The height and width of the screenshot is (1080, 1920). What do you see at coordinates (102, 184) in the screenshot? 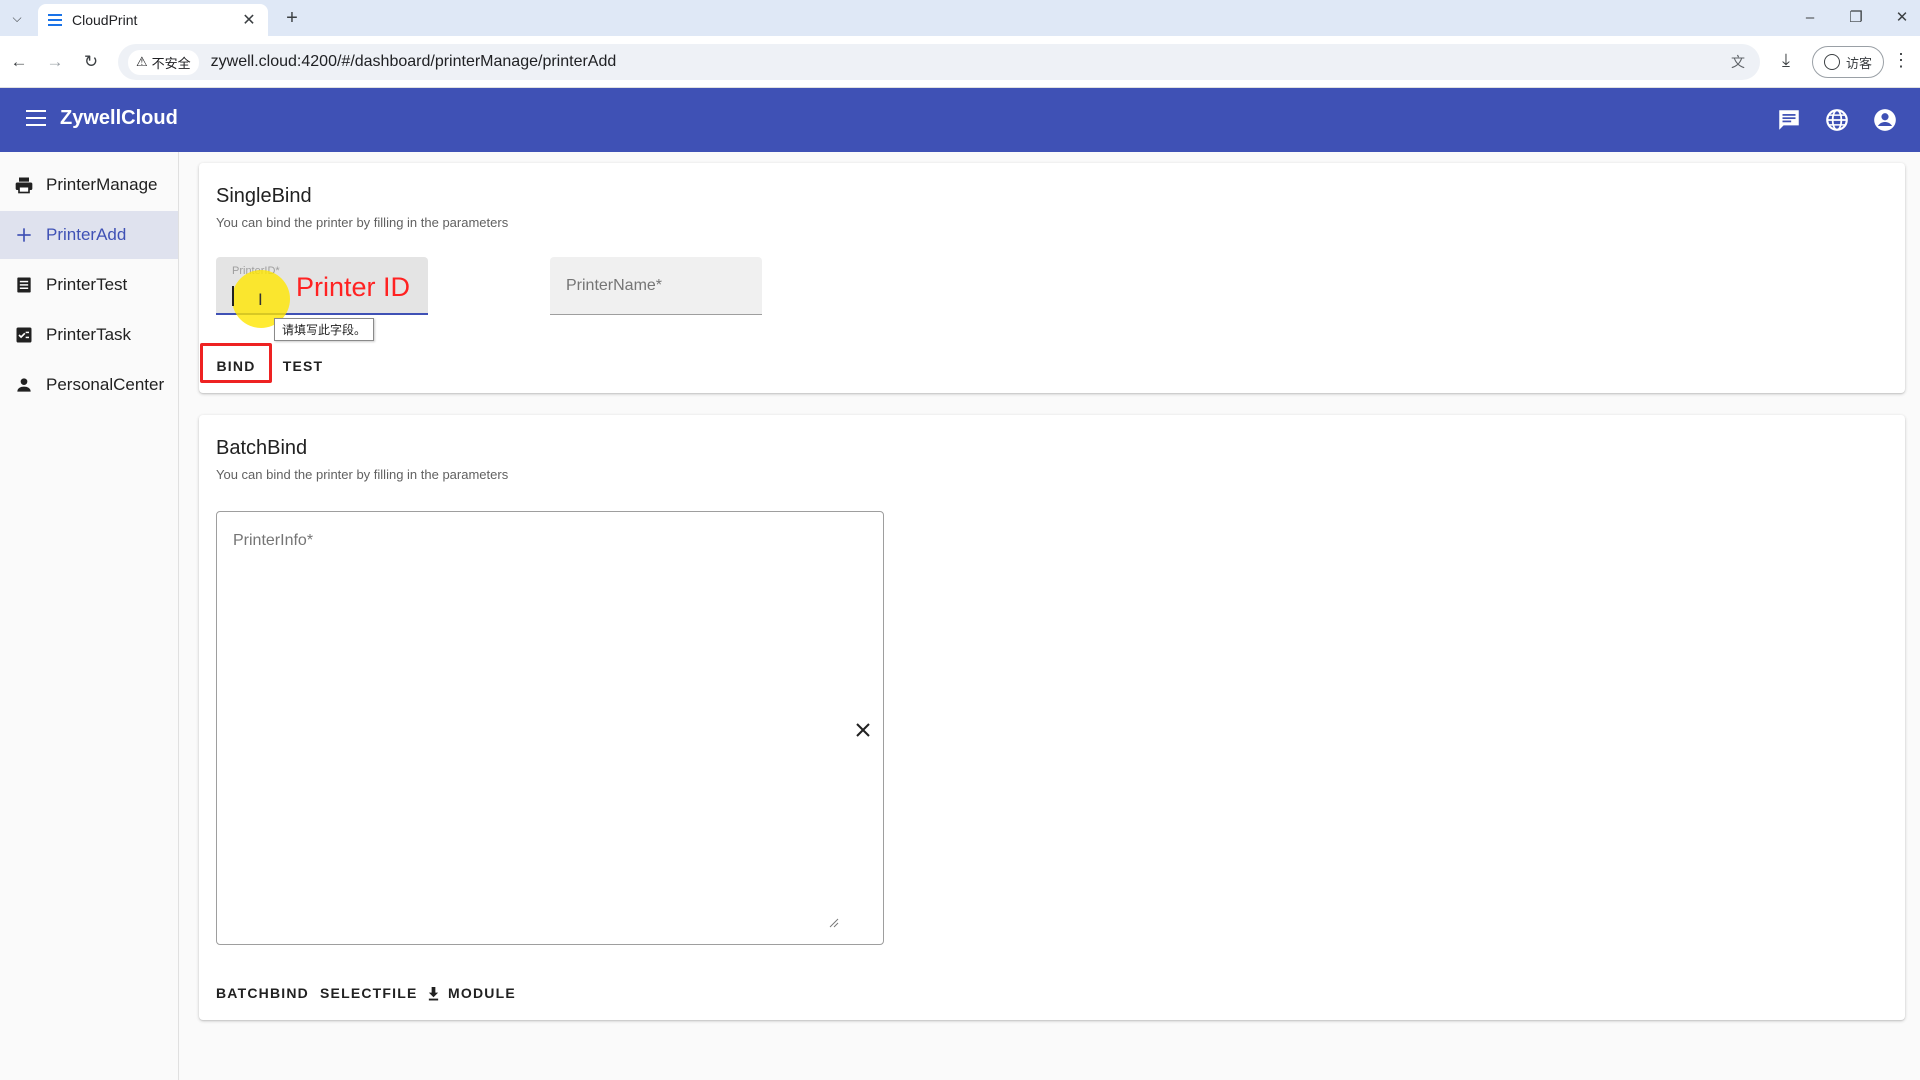
I see `sidebar-item-label: PrinterManage` at bounding box center [102, 184].